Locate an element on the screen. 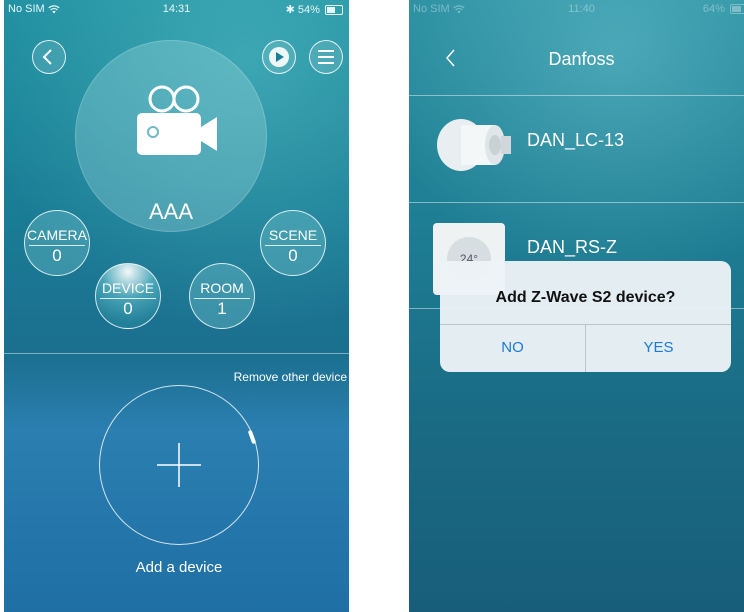  status-time: 11:40 is located at coordinates (581, 9).